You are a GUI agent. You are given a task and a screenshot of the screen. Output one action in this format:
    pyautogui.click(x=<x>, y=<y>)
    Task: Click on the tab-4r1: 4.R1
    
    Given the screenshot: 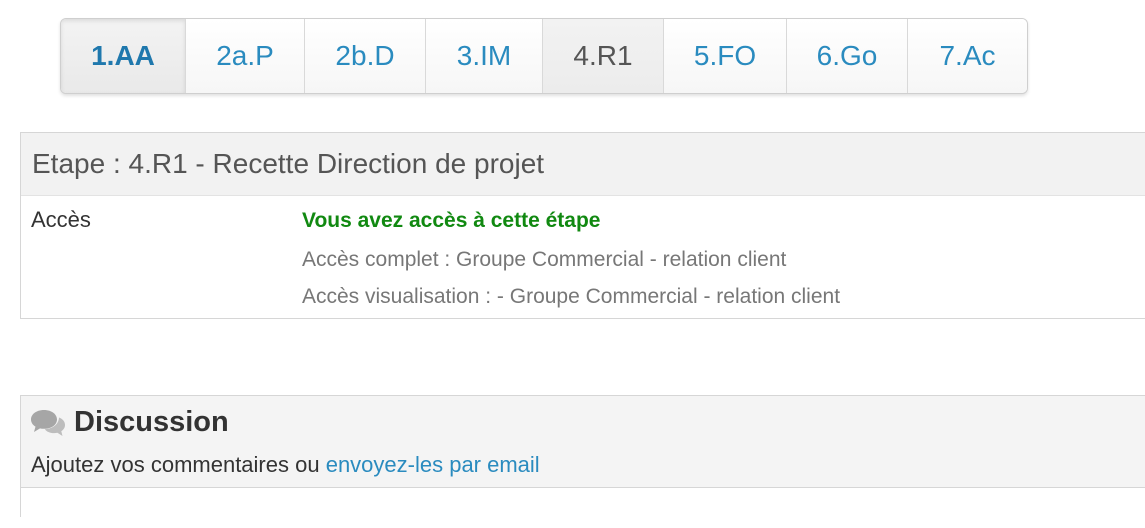 What is the action you would take?
    pyautogui.click(x=602, y=56)
    